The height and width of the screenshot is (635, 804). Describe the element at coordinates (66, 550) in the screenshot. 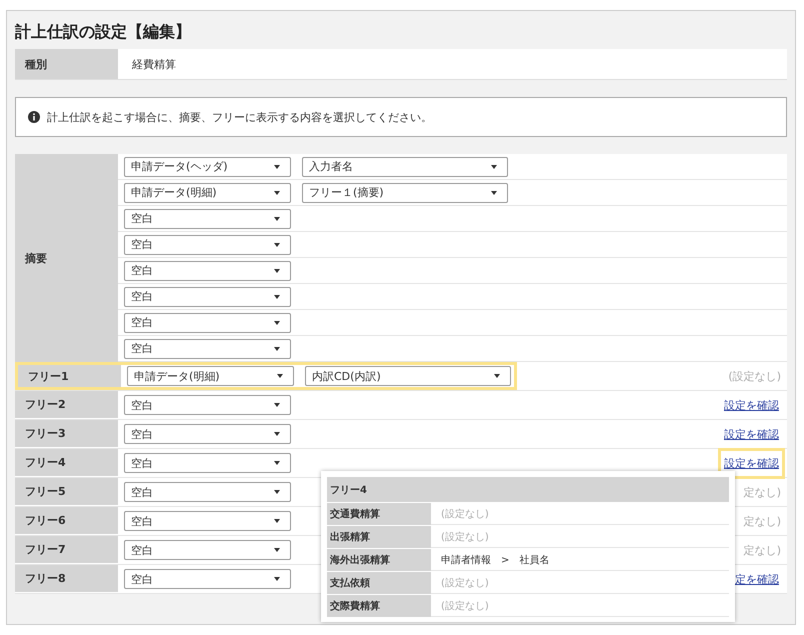

I see `row-label: フリー7` at that location.